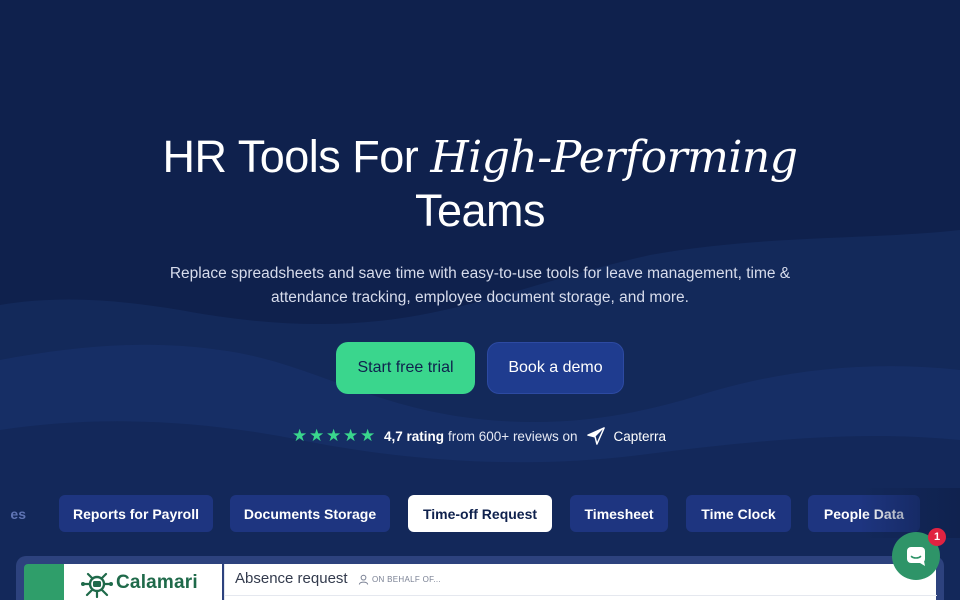 The image size is (960, 600). I want to click on rating-score: 4,7 rating, so click(414, 436).